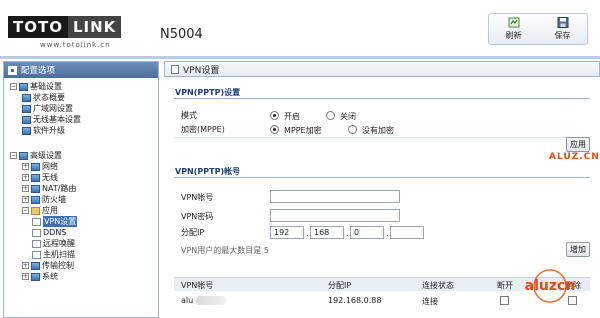  What do you see at coordinates (75, 45) in the screenshot?
I see `logo-url: www.totolink.cn` at bounding box center [75, 45].